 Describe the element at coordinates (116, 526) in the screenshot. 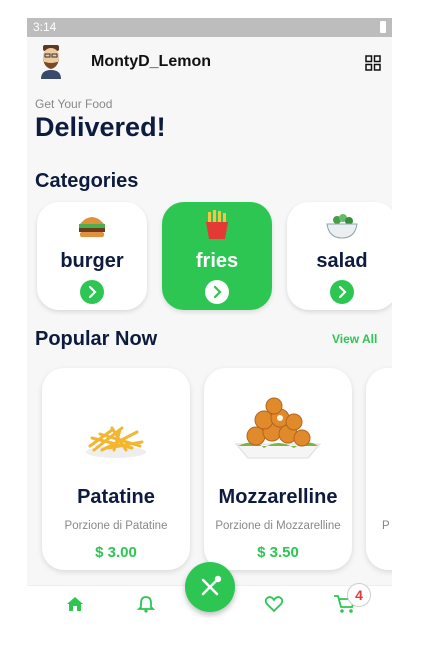

I see `food-description: Porzione di Patatine` at that location.